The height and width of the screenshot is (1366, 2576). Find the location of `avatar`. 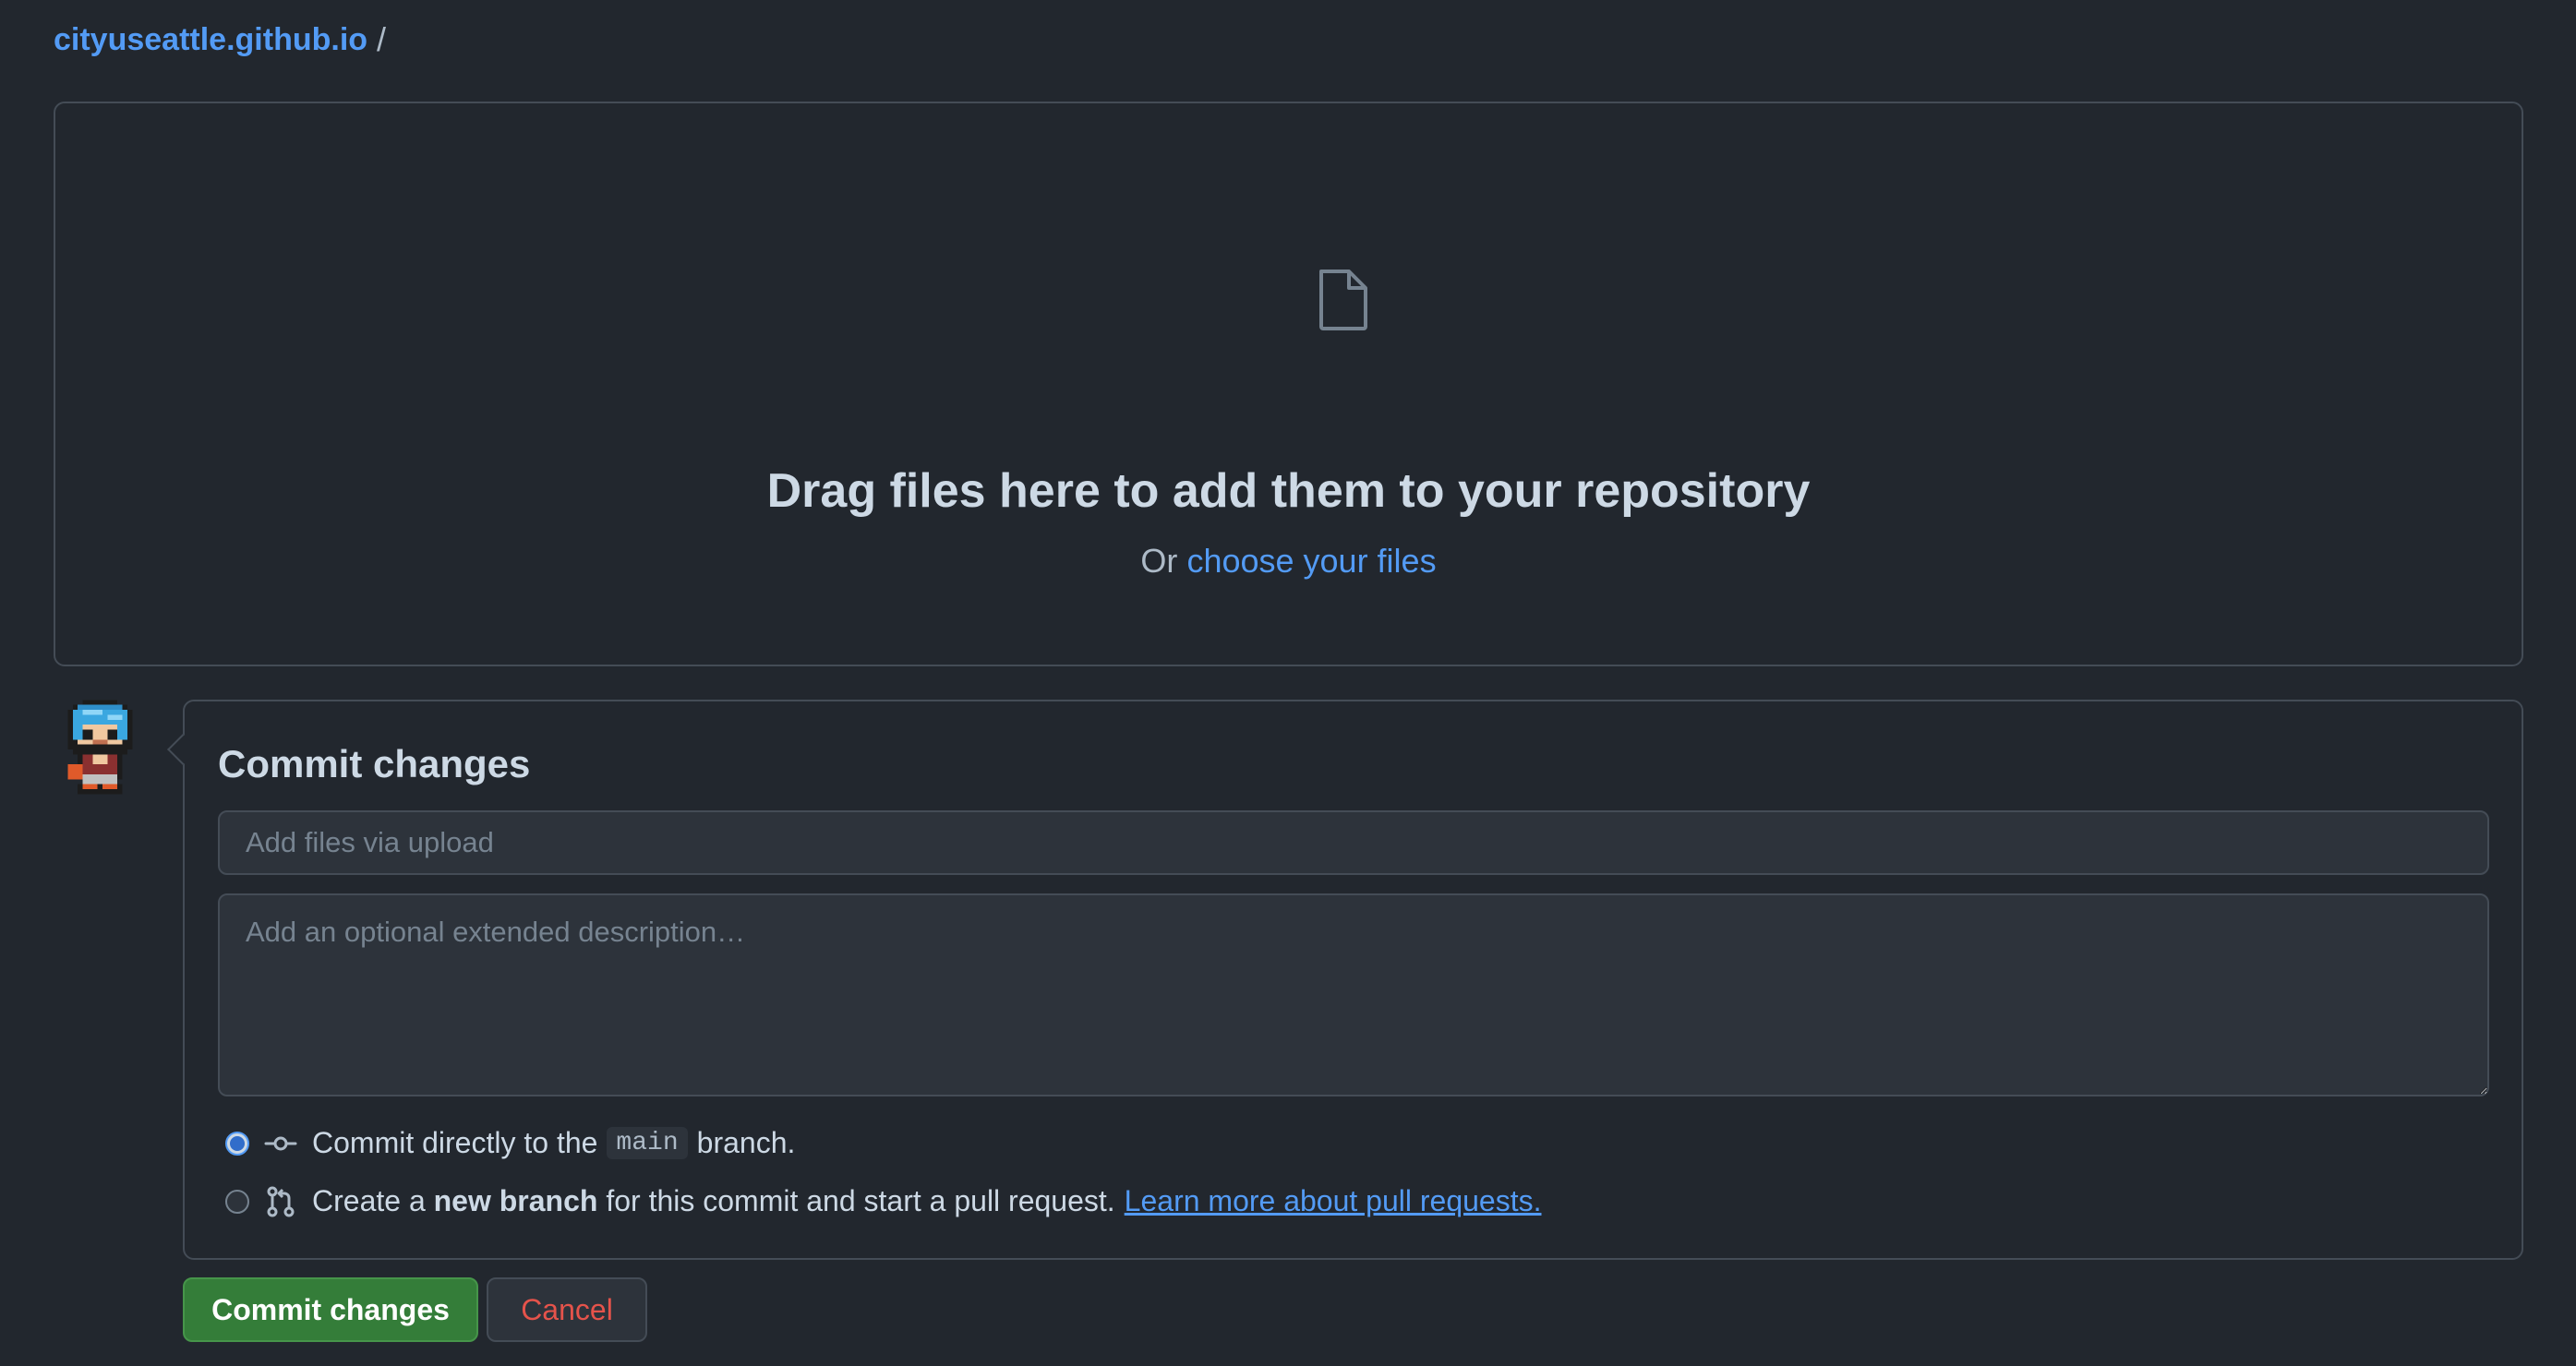

avatar is located at coordinates (102, 749).